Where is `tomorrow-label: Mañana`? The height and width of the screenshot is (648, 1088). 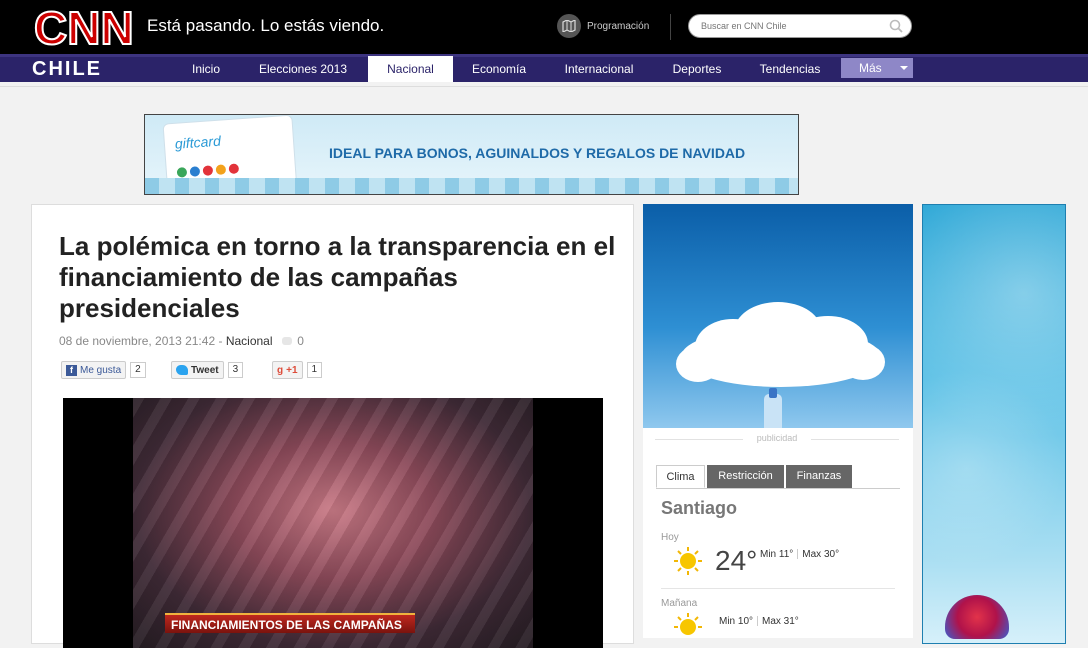 tomorrow-label: Mañana is located at coordinates (679, 603).